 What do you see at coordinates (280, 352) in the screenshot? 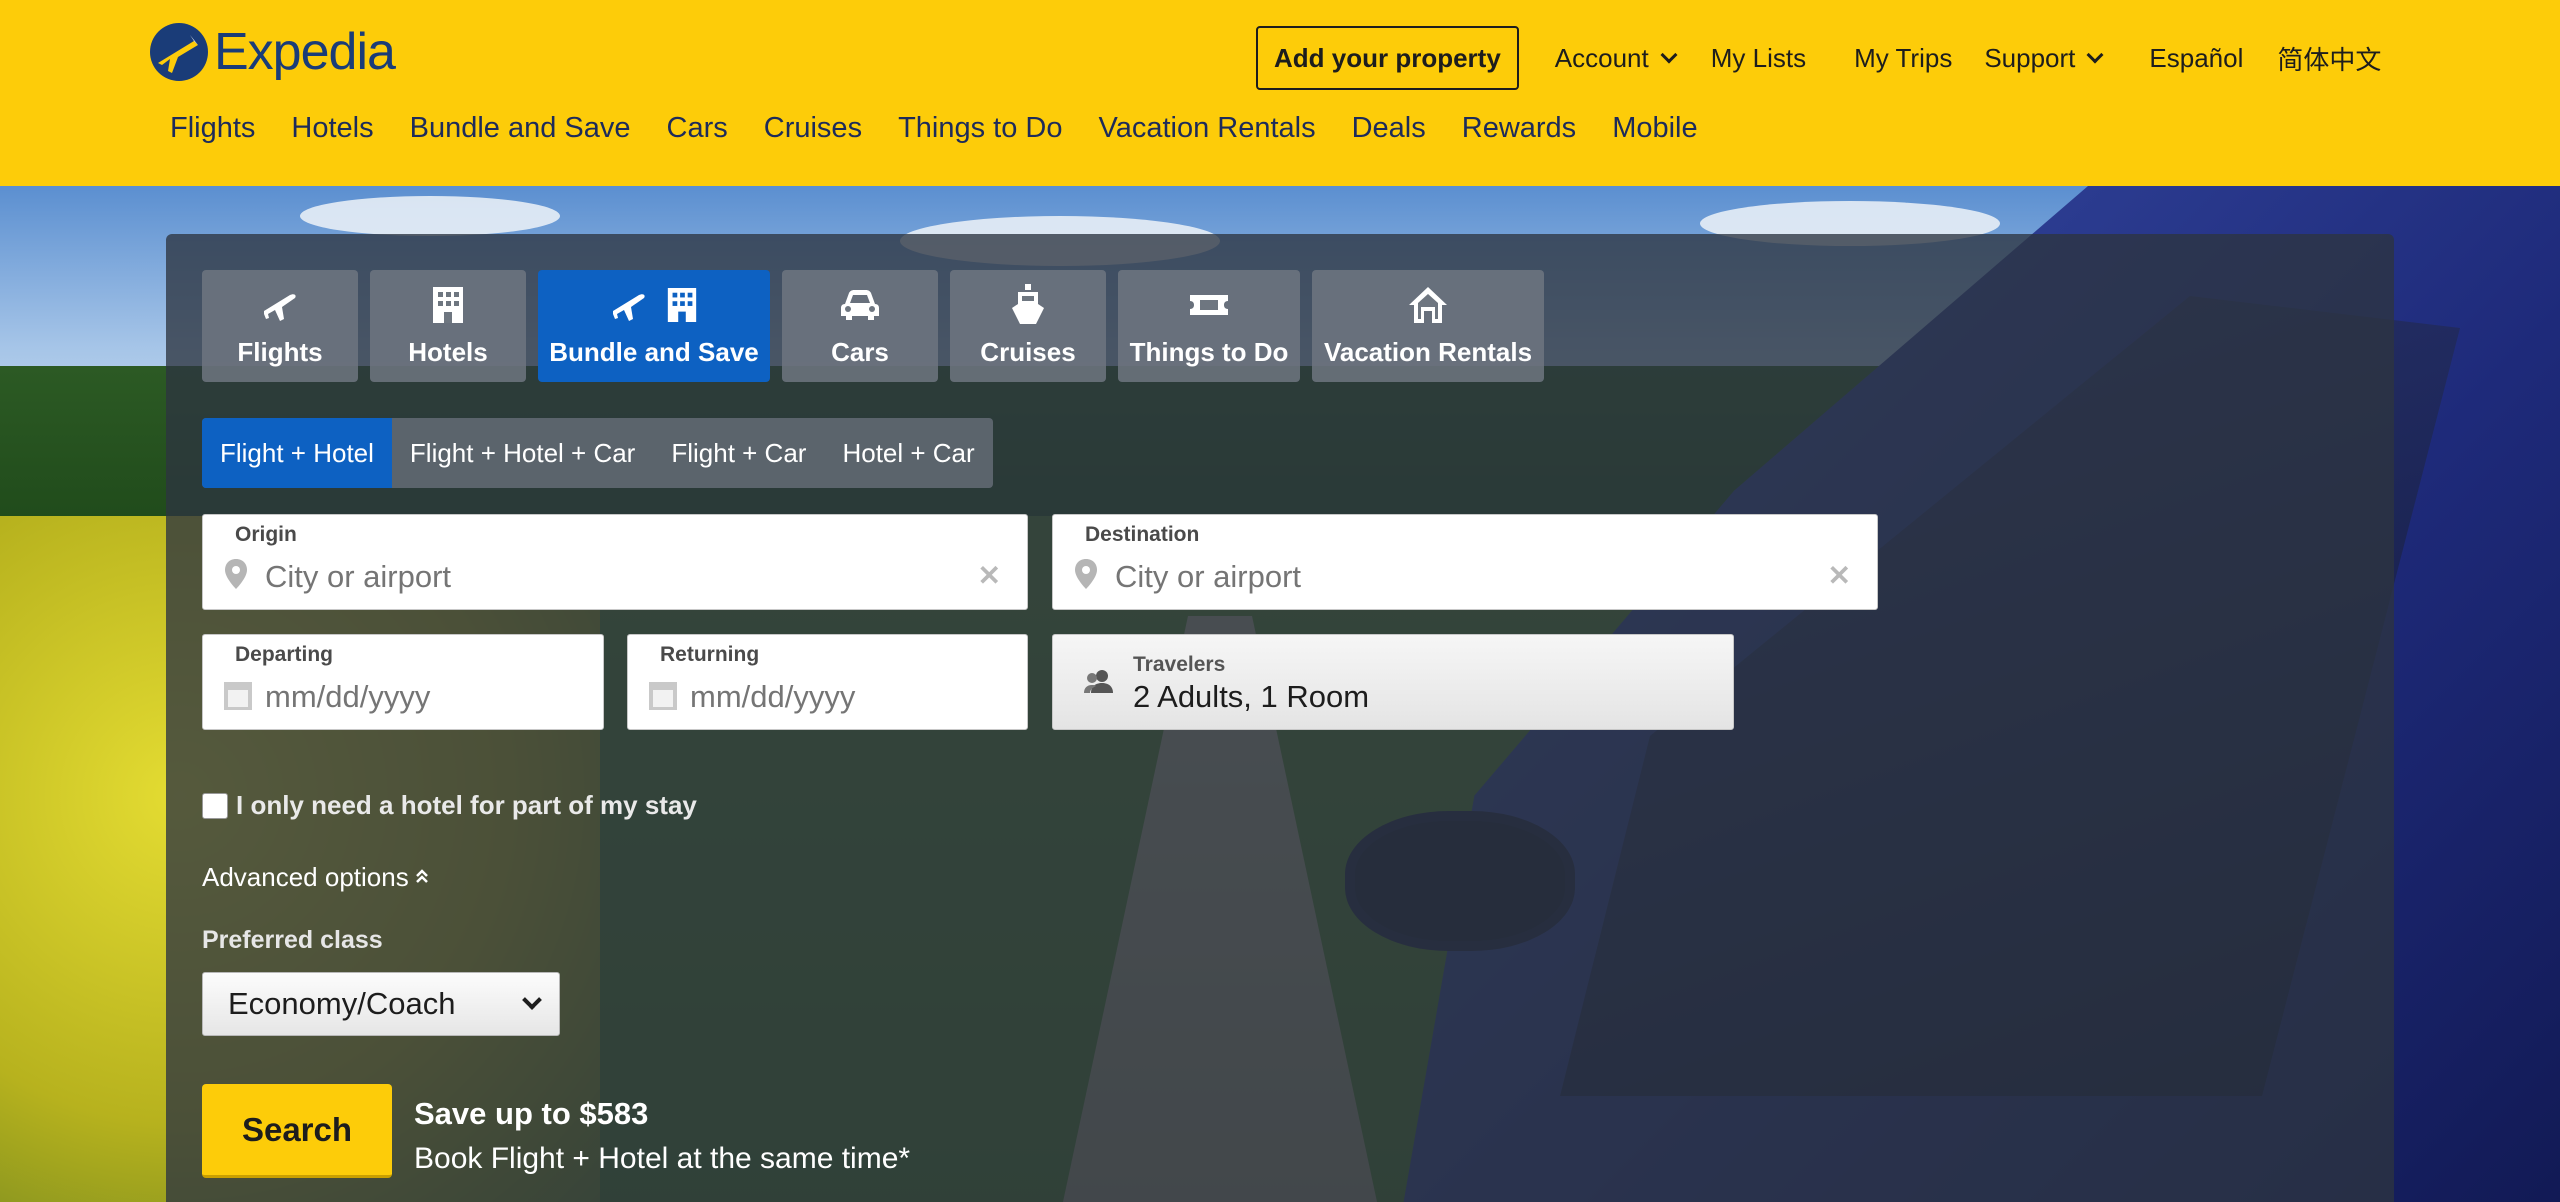
I see `tab-flights-label: Flights` at bounding box center [280, 352].